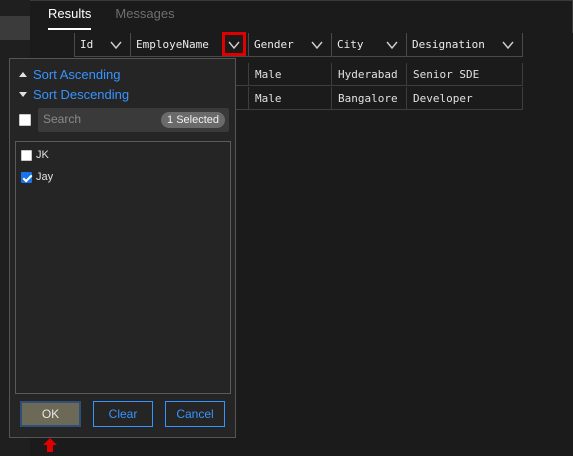 The height and width of the screenshot is (456, 573). Describe the element at coordinates (42, 155) in the screenshot. I see `value-label: JK` at that location.